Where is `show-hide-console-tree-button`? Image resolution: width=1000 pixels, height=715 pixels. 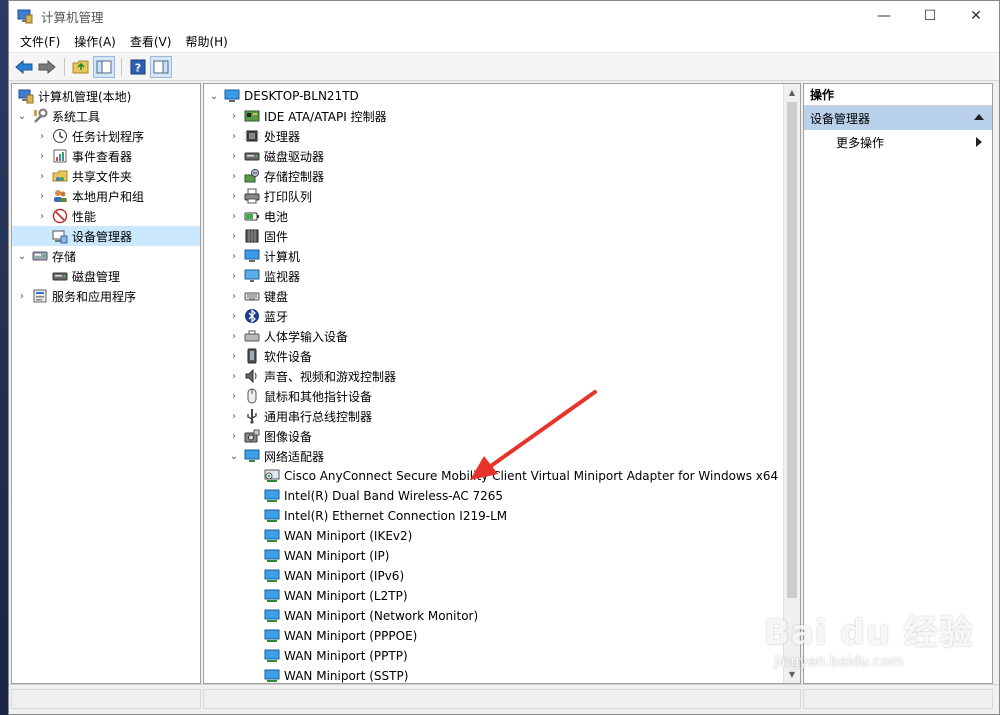 show-hide-console-tree-button is located at coordinates (104, 66).